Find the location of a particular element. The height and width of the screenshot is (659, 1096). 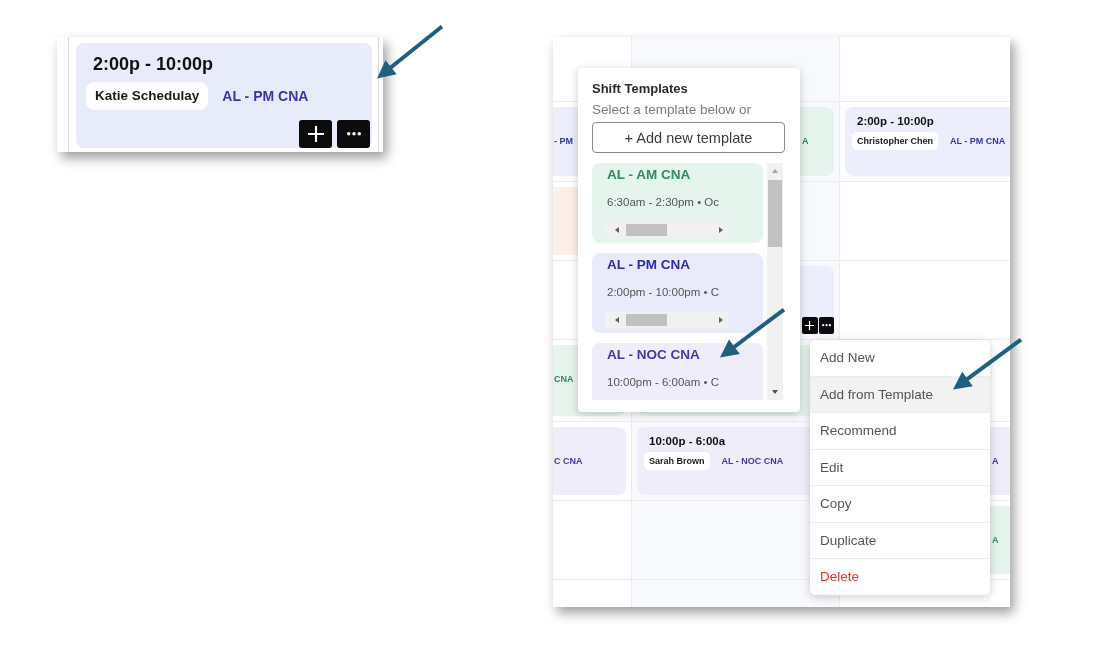

template-hours: 2:00pm - 10:00pm • C is located at coordinates (663, 292).